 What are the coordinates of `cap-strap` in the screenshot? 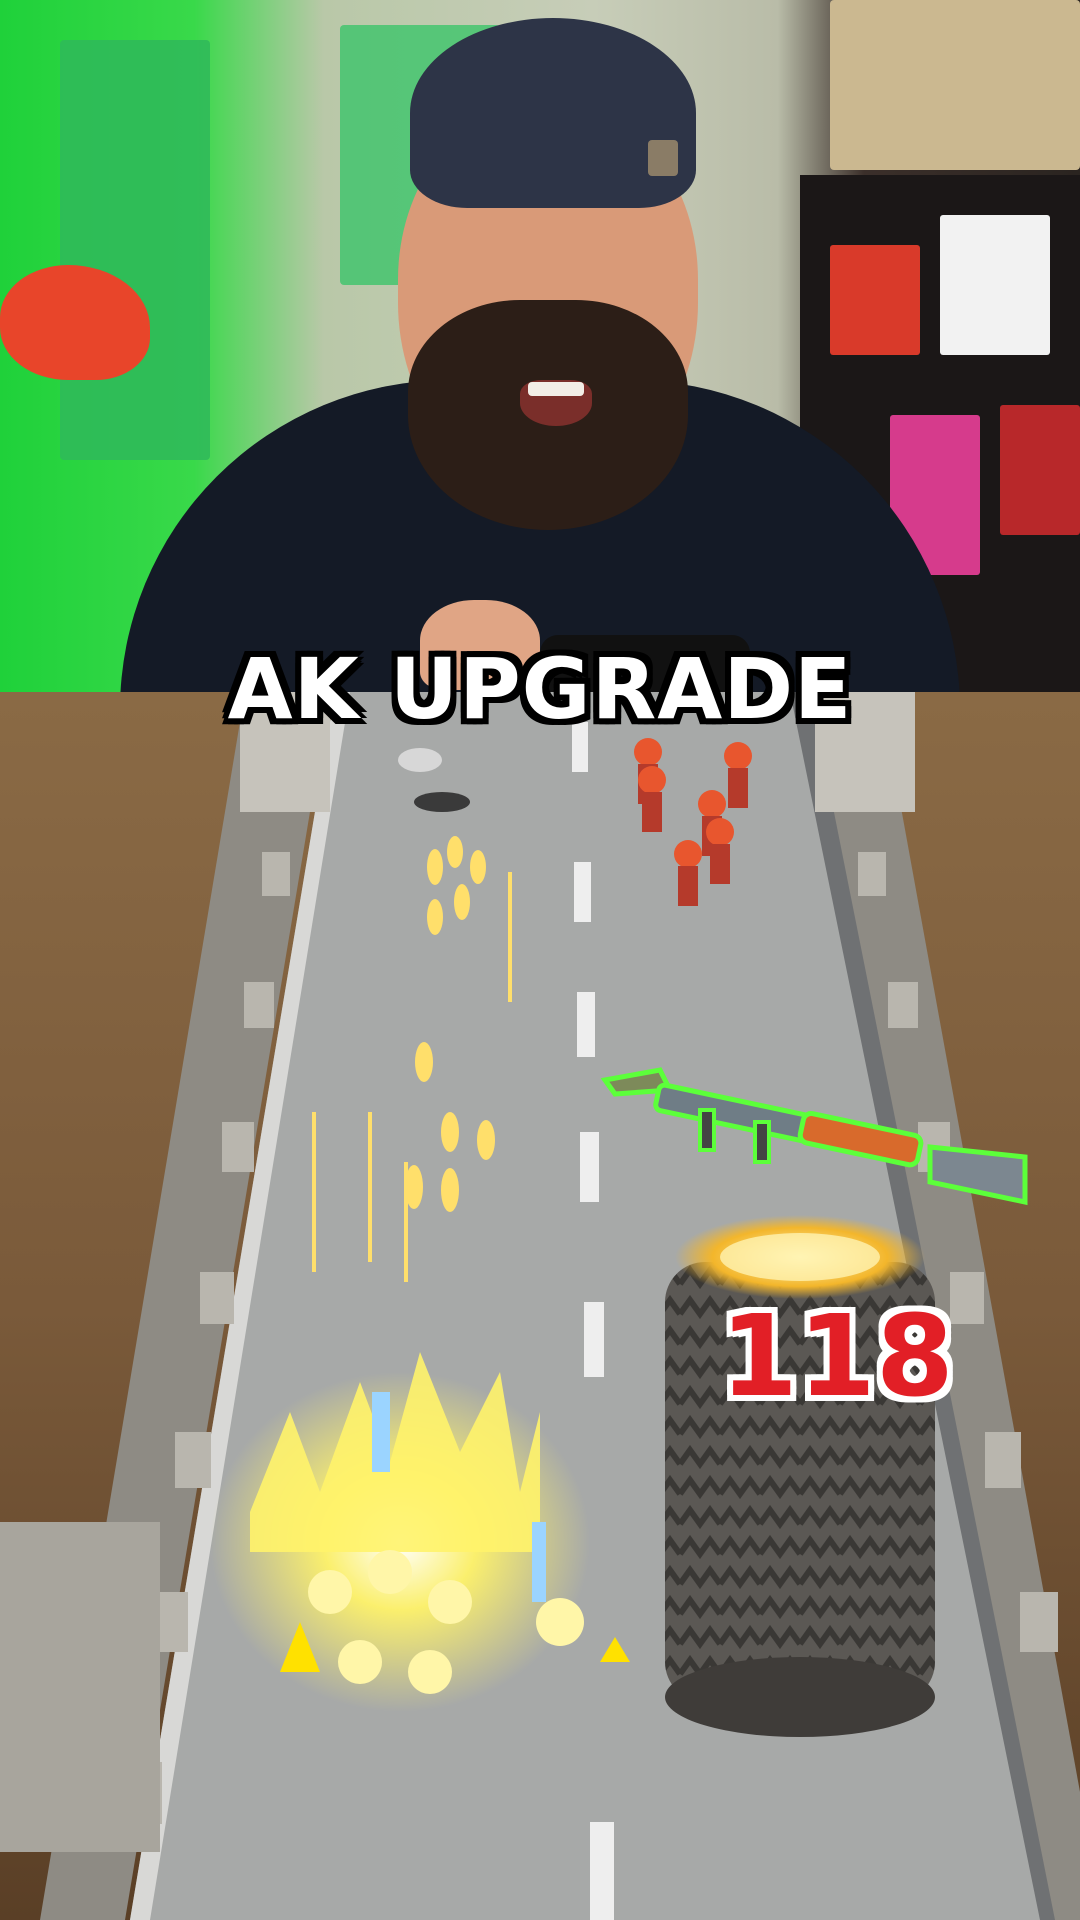 It's located at (663, 158).